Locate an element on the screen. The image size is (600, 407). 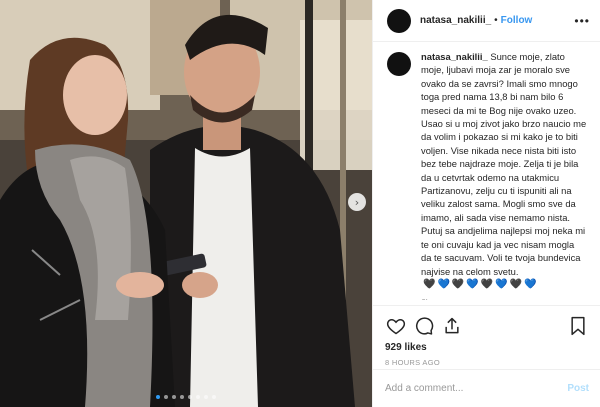
follow-button: Follow is located at coordinates (517, 20).